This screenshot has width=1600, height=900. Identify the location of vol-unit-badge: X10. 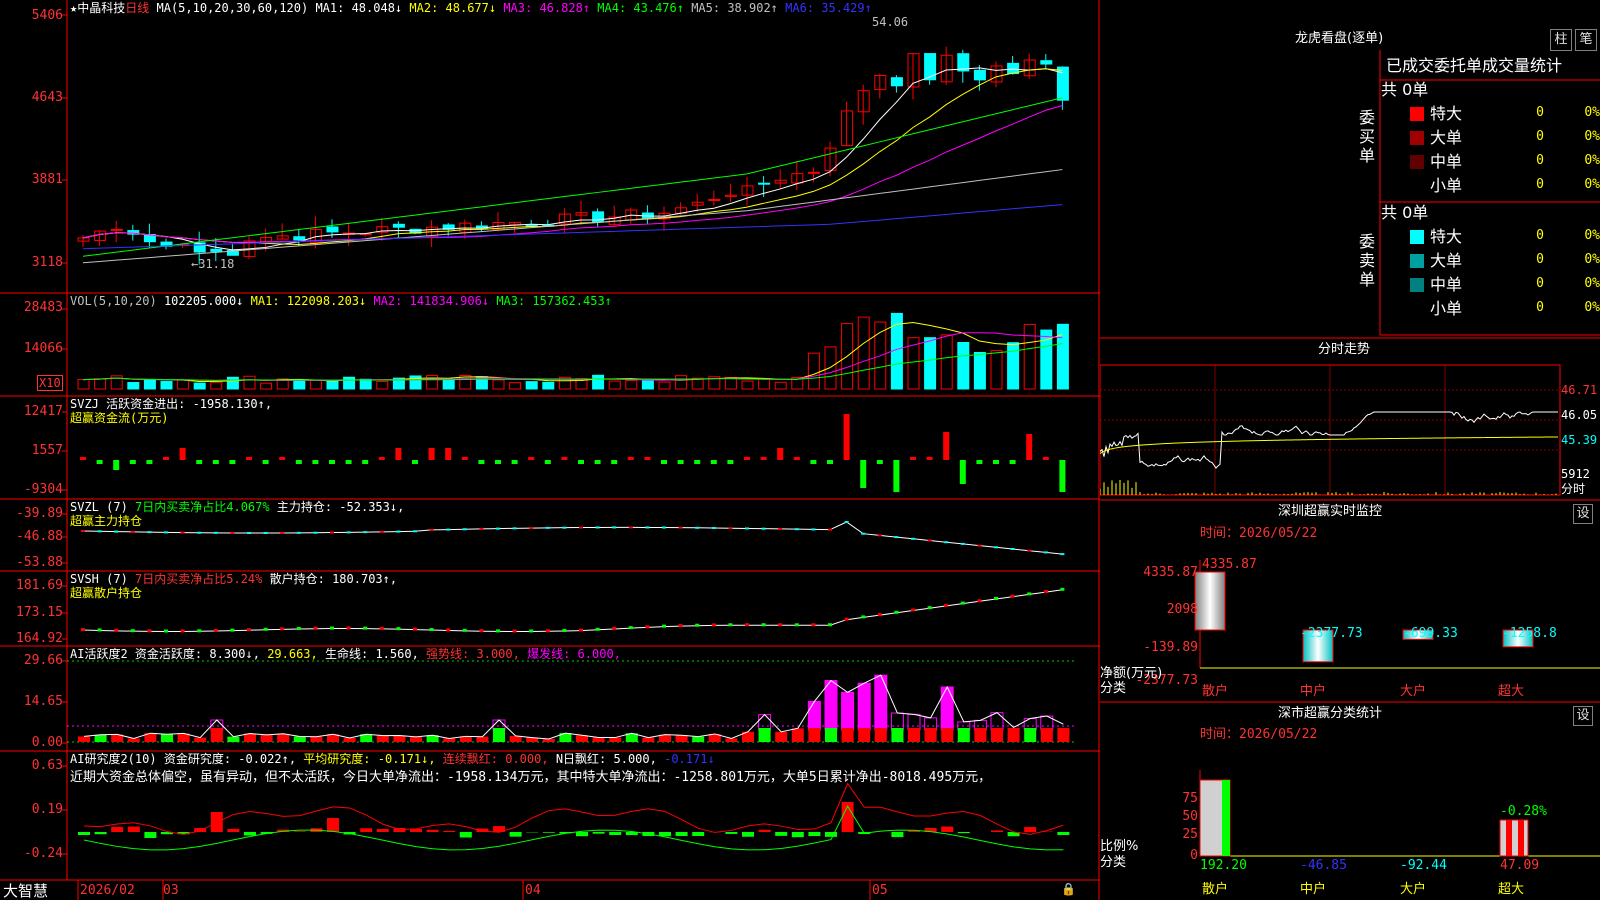
(50, 383).